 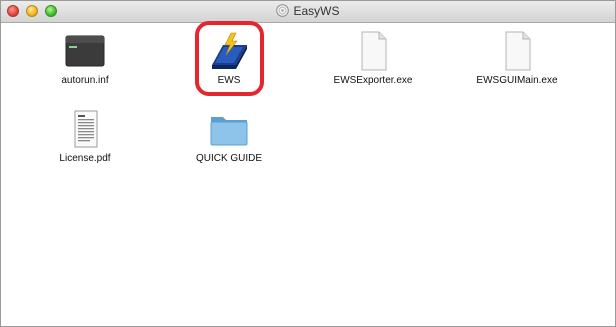 I want to click on file-ewsexporter-exe: EWSExporter.exe, so click(x=373, y=61).